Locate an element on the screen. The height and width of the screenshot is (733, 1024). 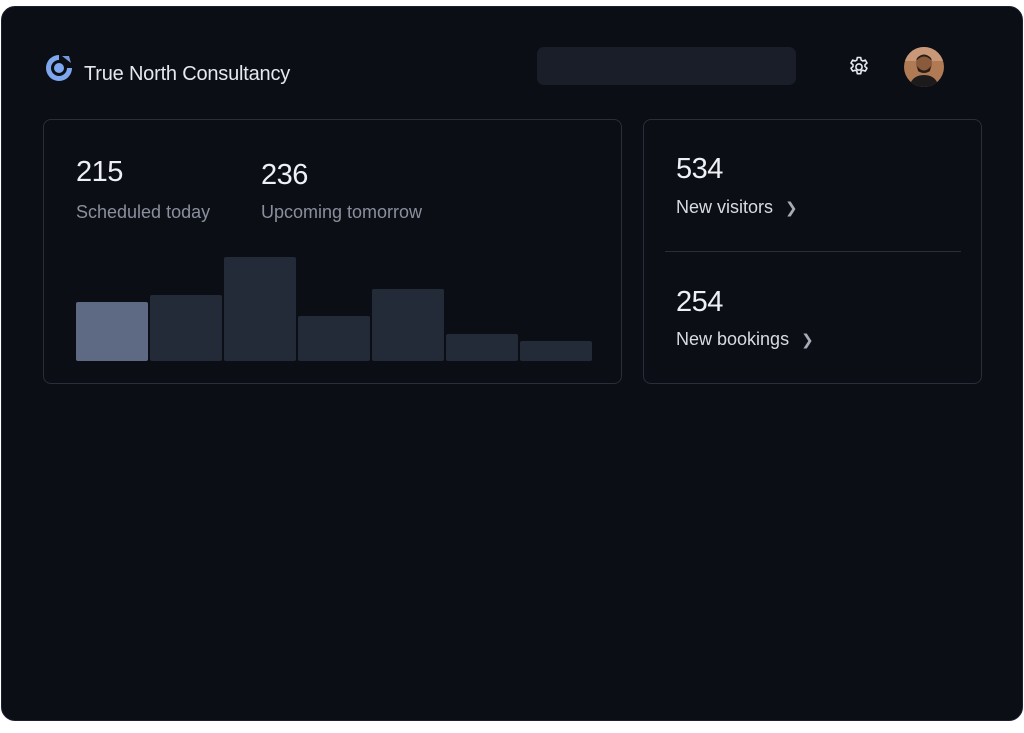
new-visitors-link: New visitors ❯ is located at coordinates (737, 207).